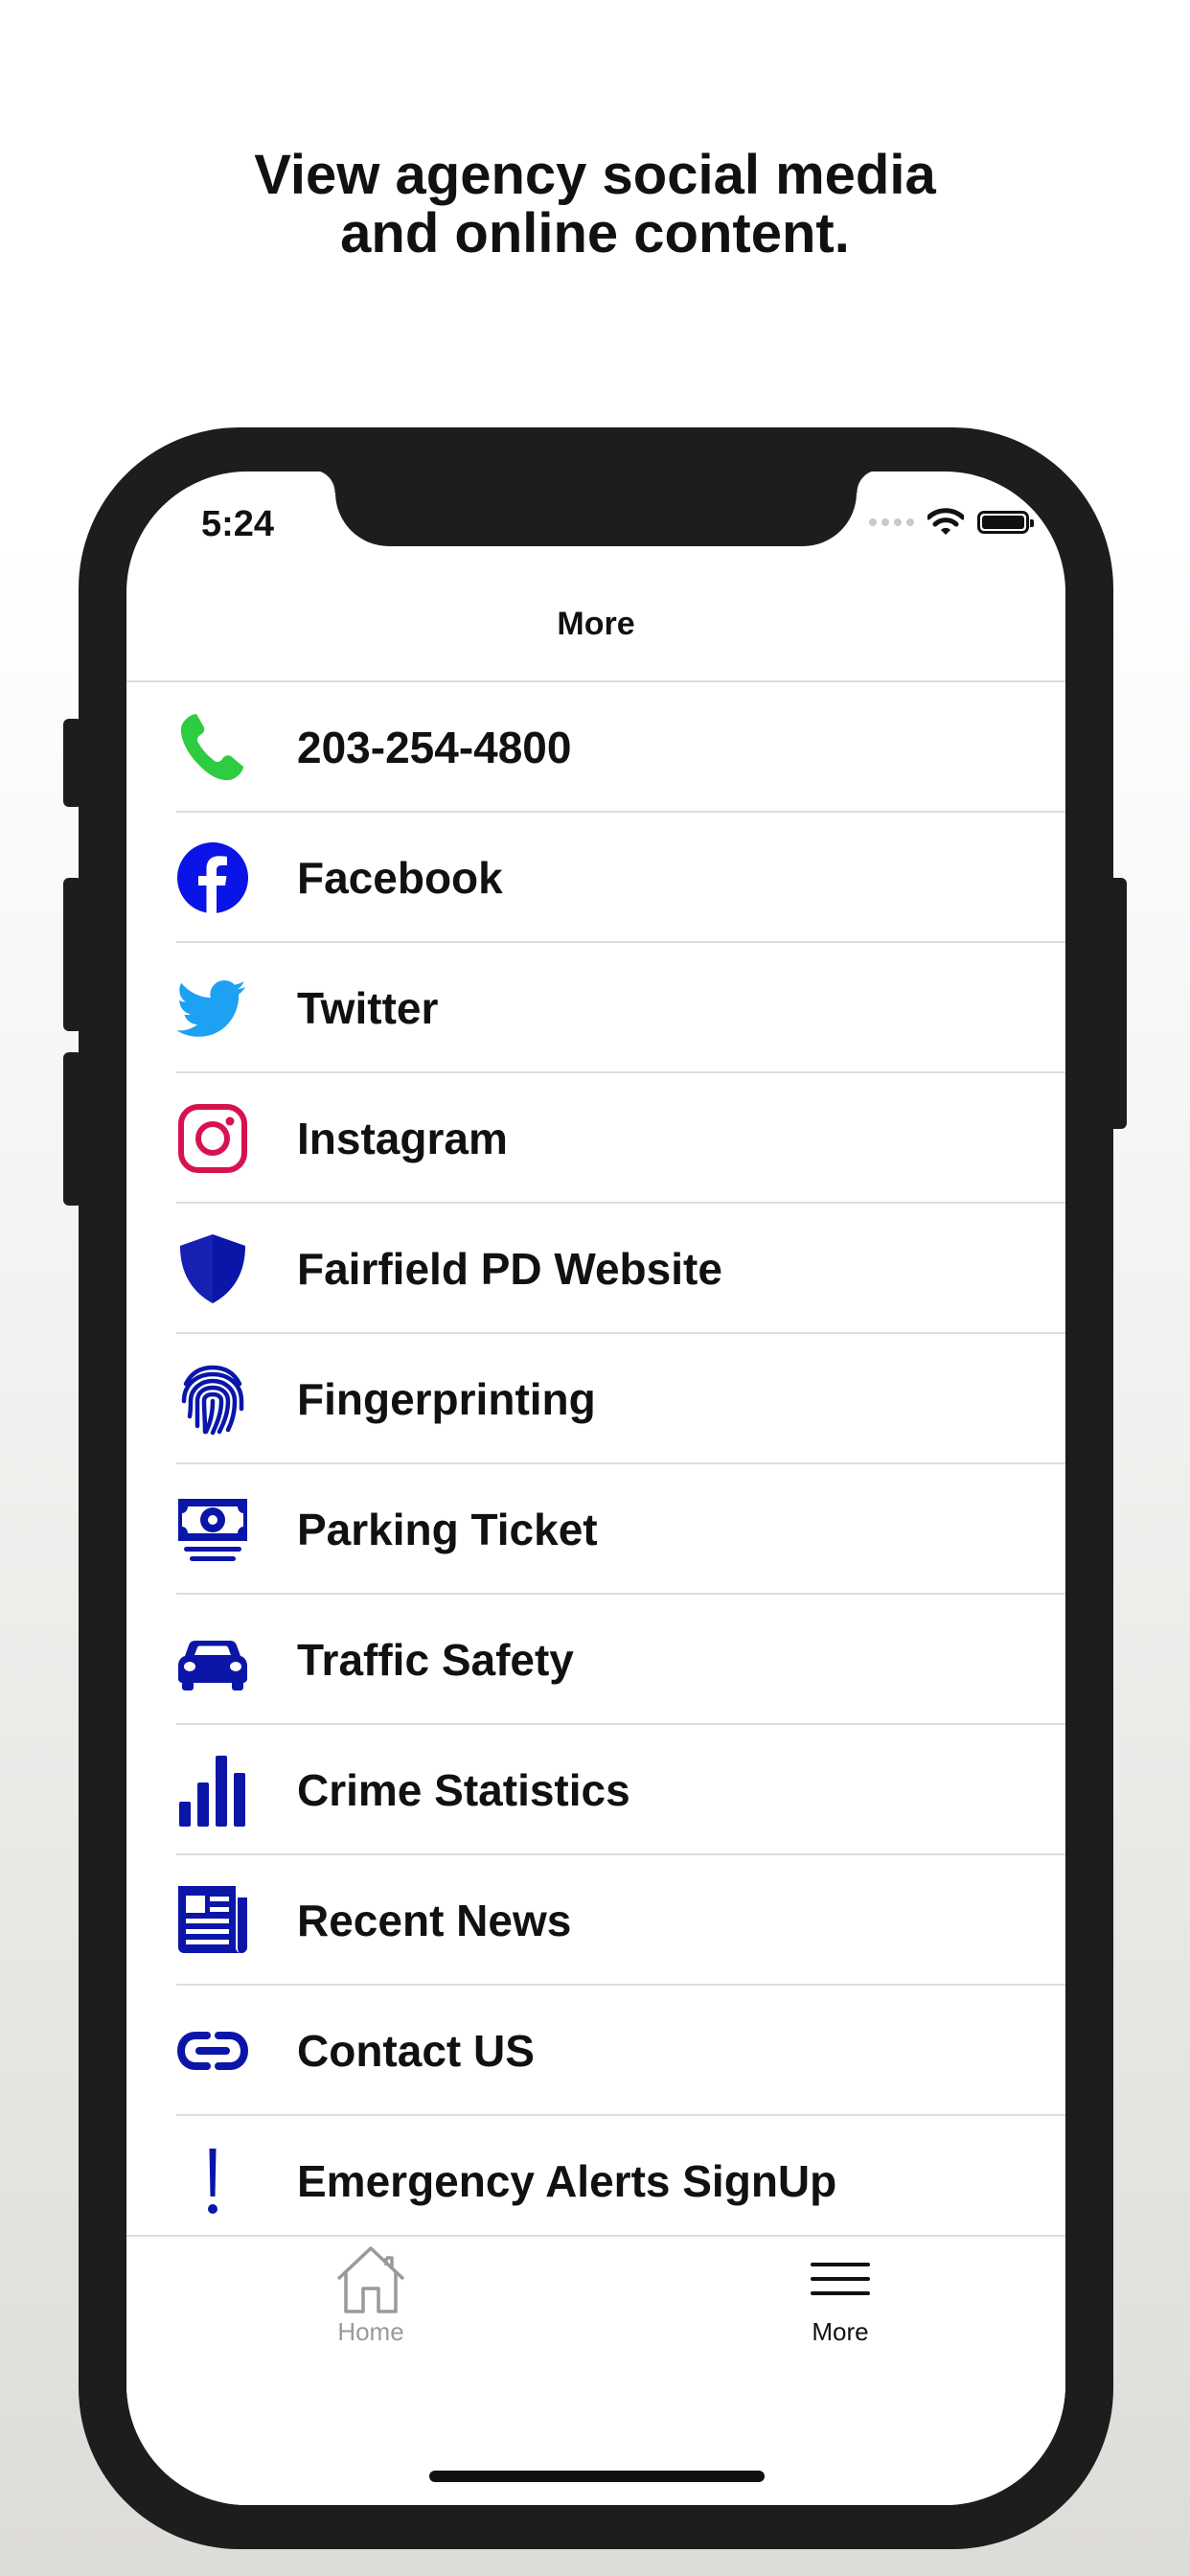 Image resolution: width=1190 pixels, height=2576 pixels. Describe the element at coordinates (213, 1268) in the screenshot. I see `shield-icon` at that location.